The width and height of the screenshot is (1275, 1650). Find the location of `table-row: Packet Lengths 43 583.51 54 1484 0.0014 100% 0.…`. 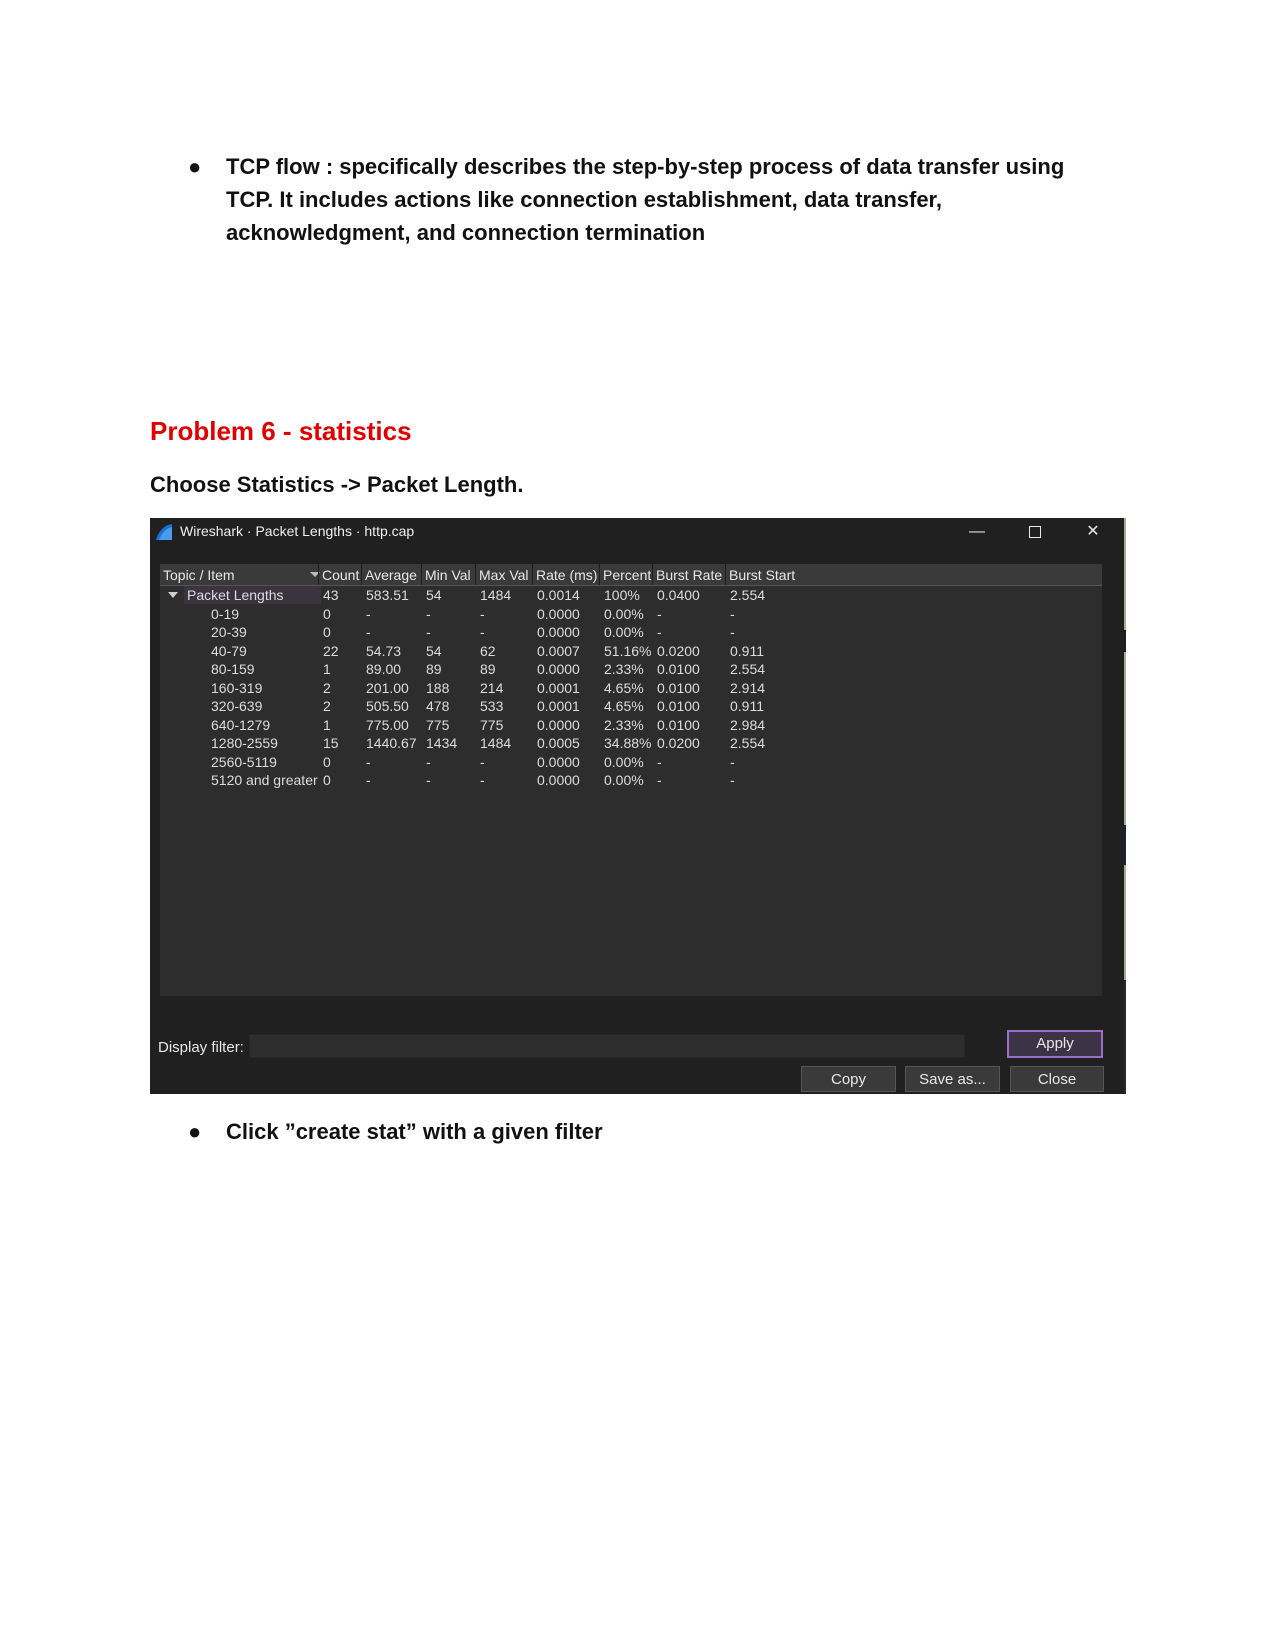

table-row: Packet Lengths 43 583.51 54 1484 0.0014 100% 0.… is located at coordinates (631, 595).